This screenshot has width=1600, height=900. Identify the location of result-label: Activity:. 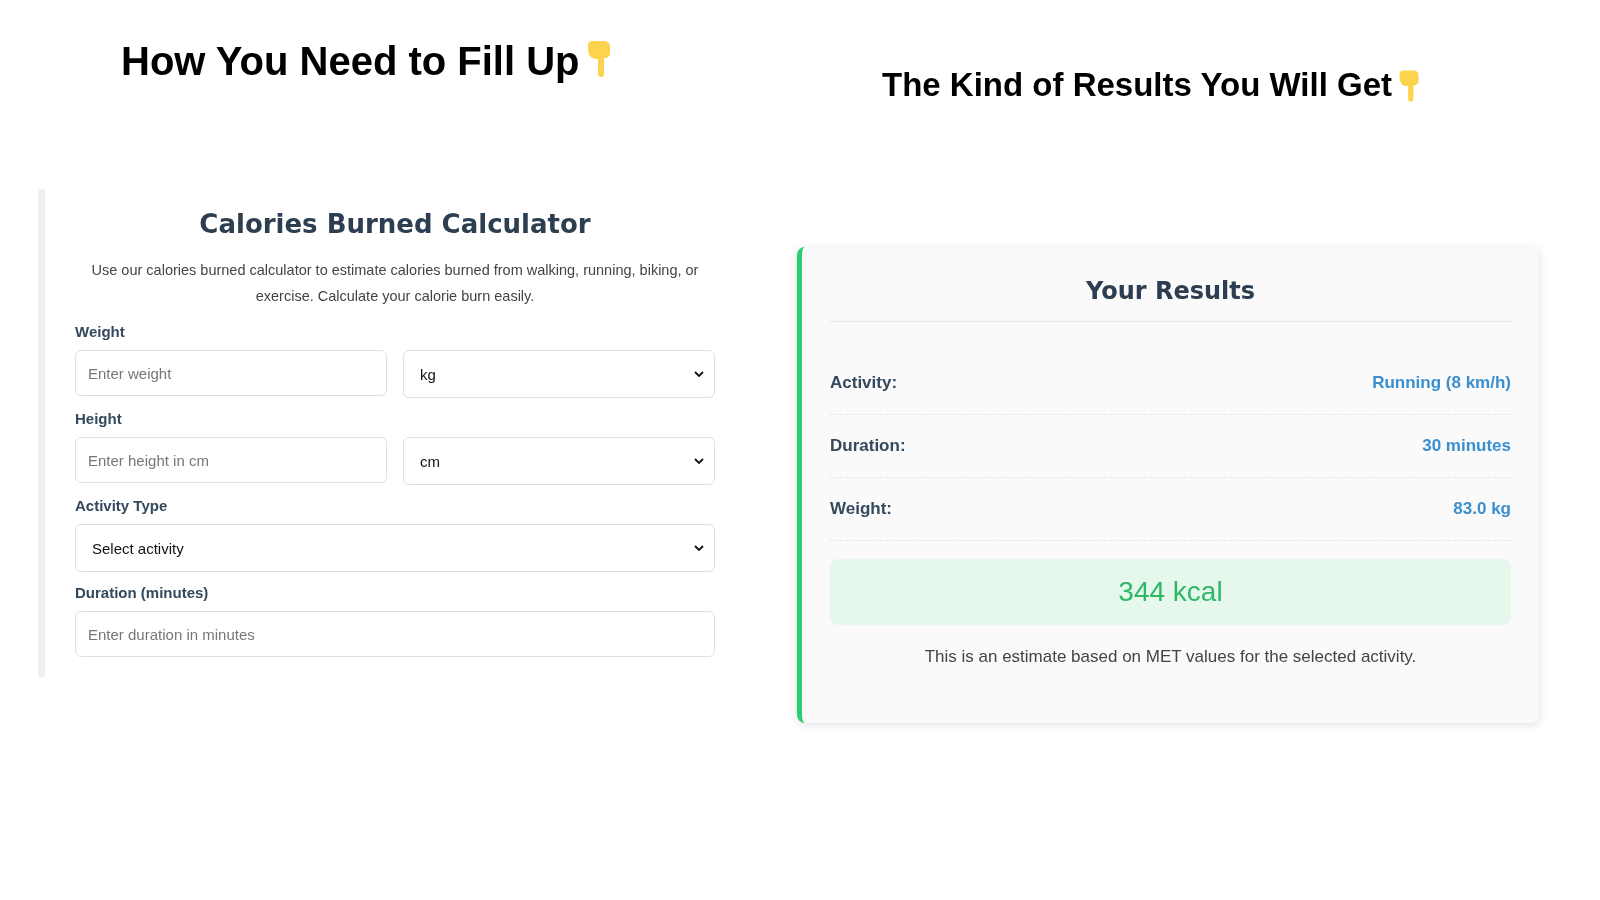
(864, 383).